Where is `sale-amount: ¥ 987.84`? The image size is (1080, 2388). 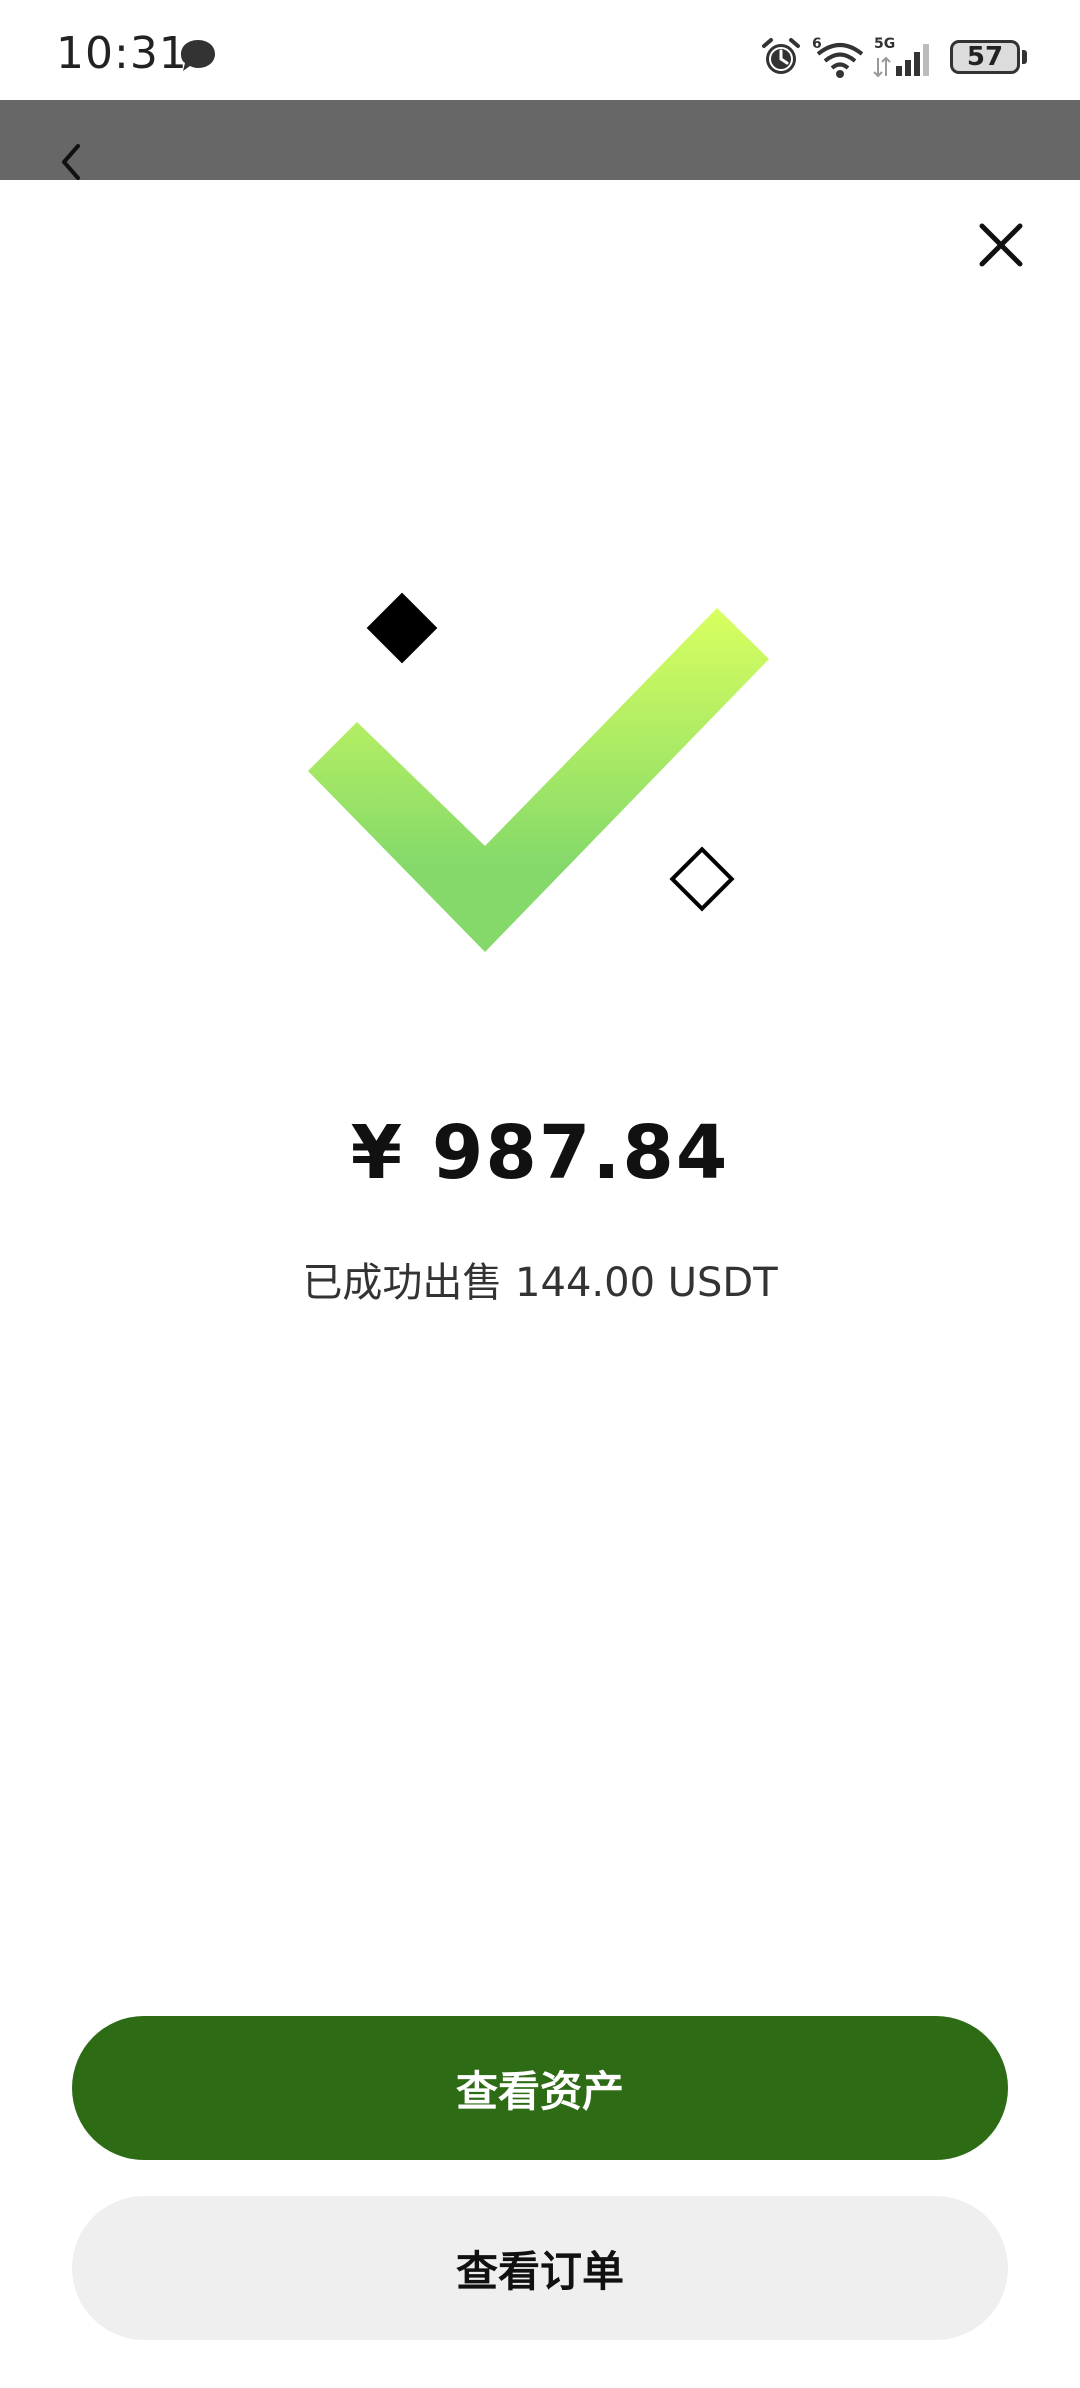 sale-amount: ¥ 987.84 is located at coordinates (540, 1153).